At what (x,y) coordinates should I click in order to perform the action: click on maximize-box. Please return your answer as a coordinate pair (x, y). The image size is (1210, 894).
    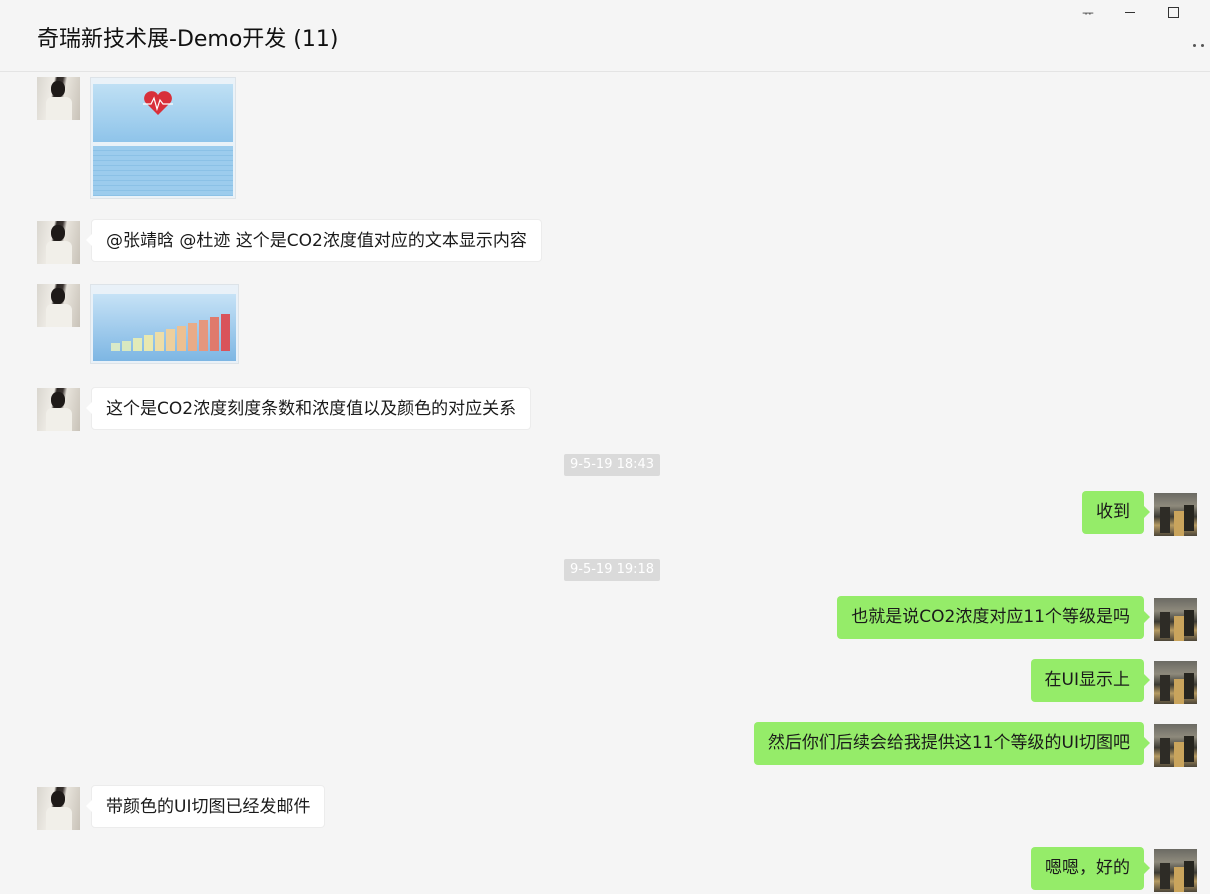
    Looking at the image, I should click on (1173, 12).